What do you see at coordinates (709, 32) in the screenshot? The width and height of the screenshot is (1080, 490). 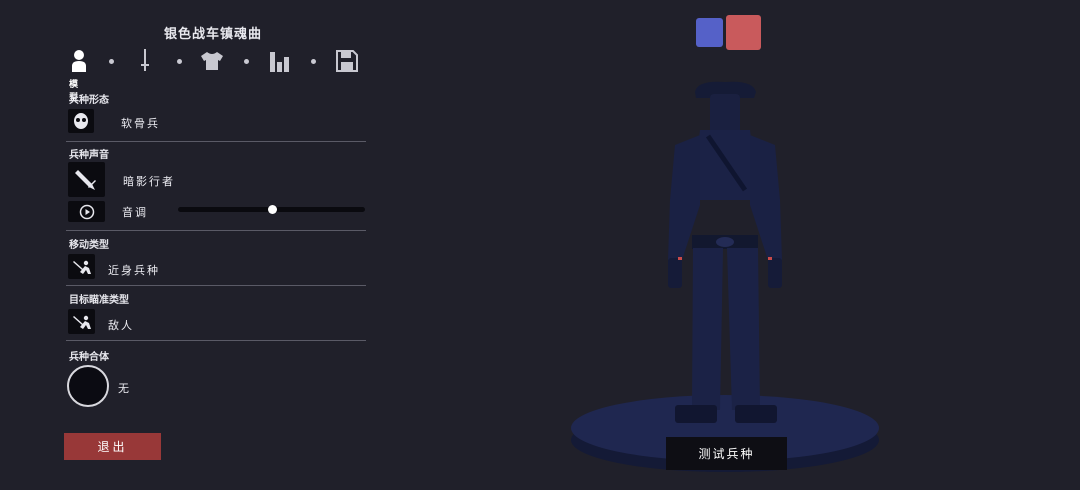 I see `blue-team-button` at bounding box center [709, 32].